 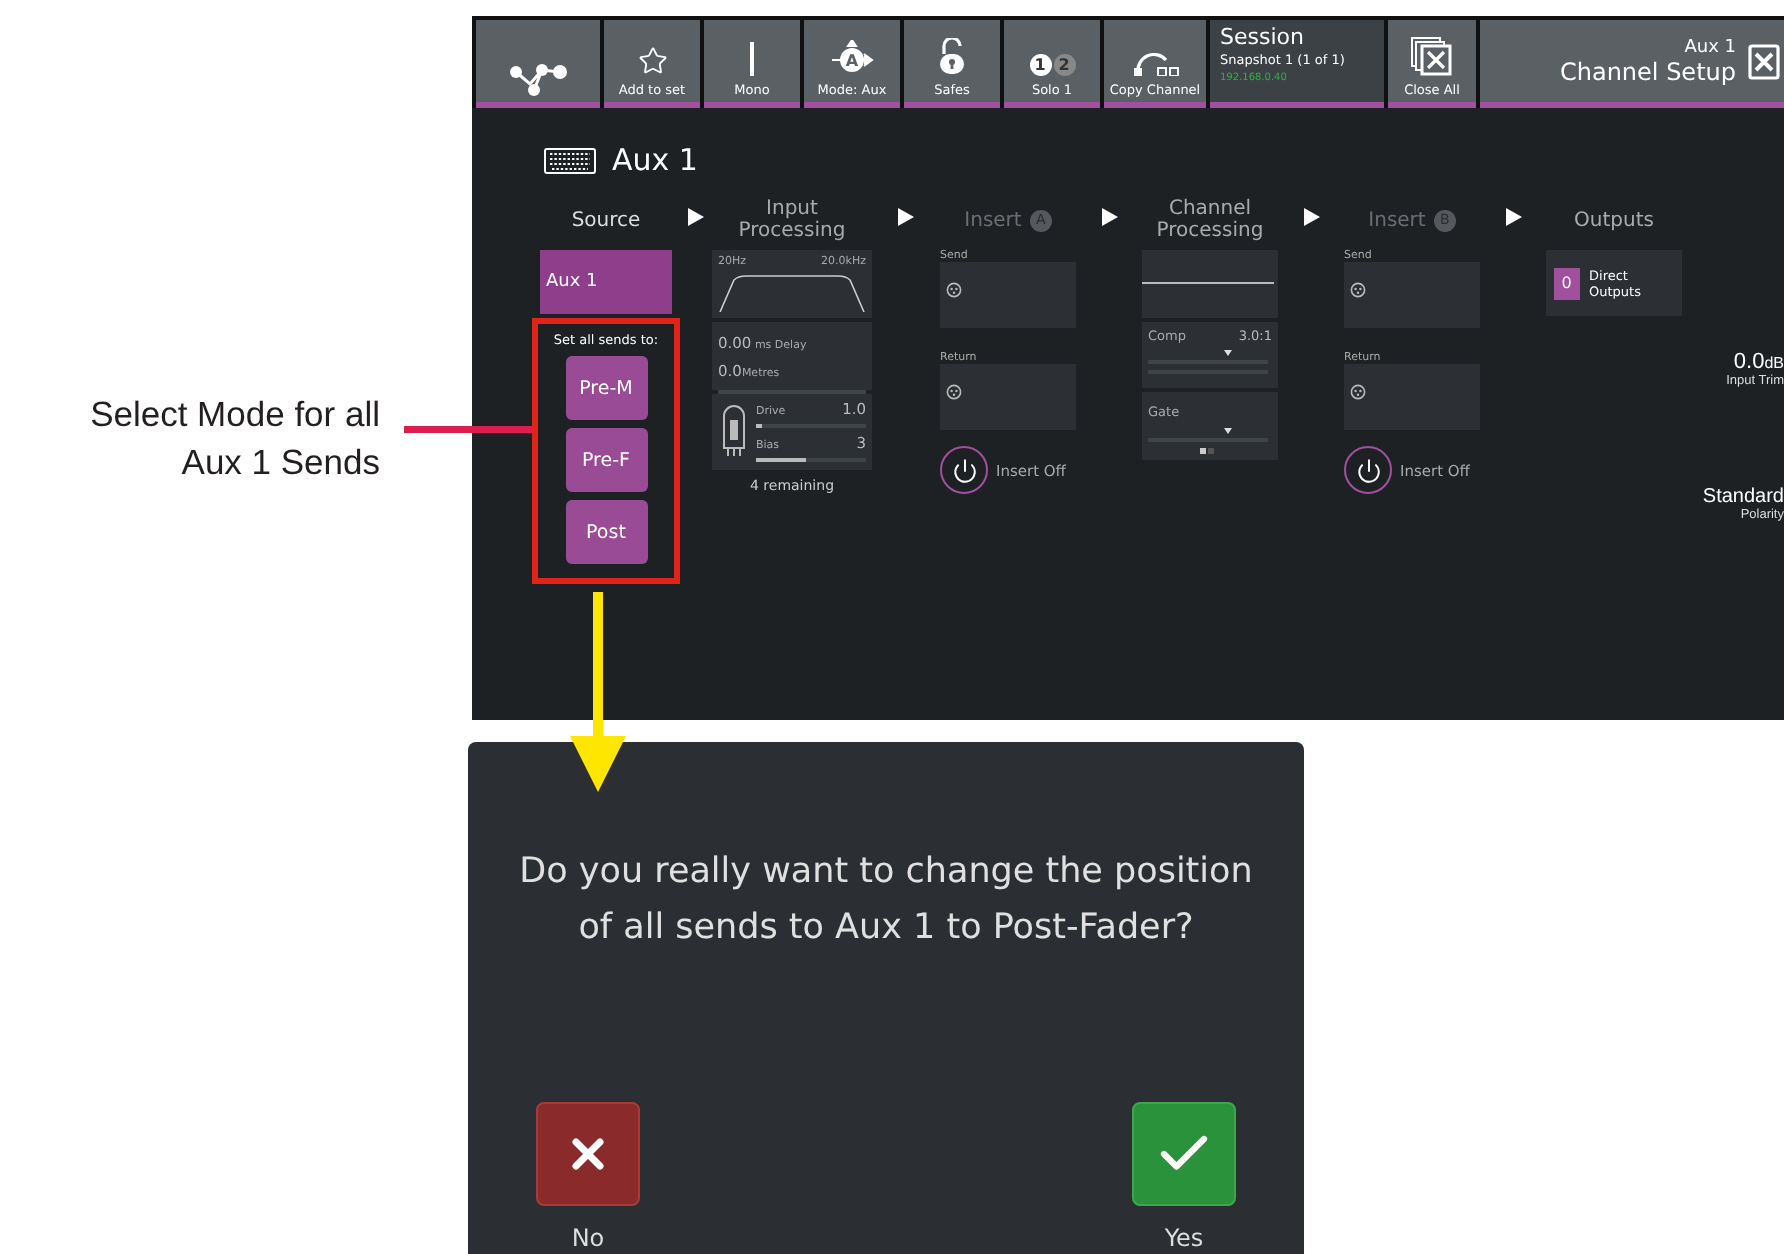 I want to click on source-button: Aux 1, so click(x=606, y=282).